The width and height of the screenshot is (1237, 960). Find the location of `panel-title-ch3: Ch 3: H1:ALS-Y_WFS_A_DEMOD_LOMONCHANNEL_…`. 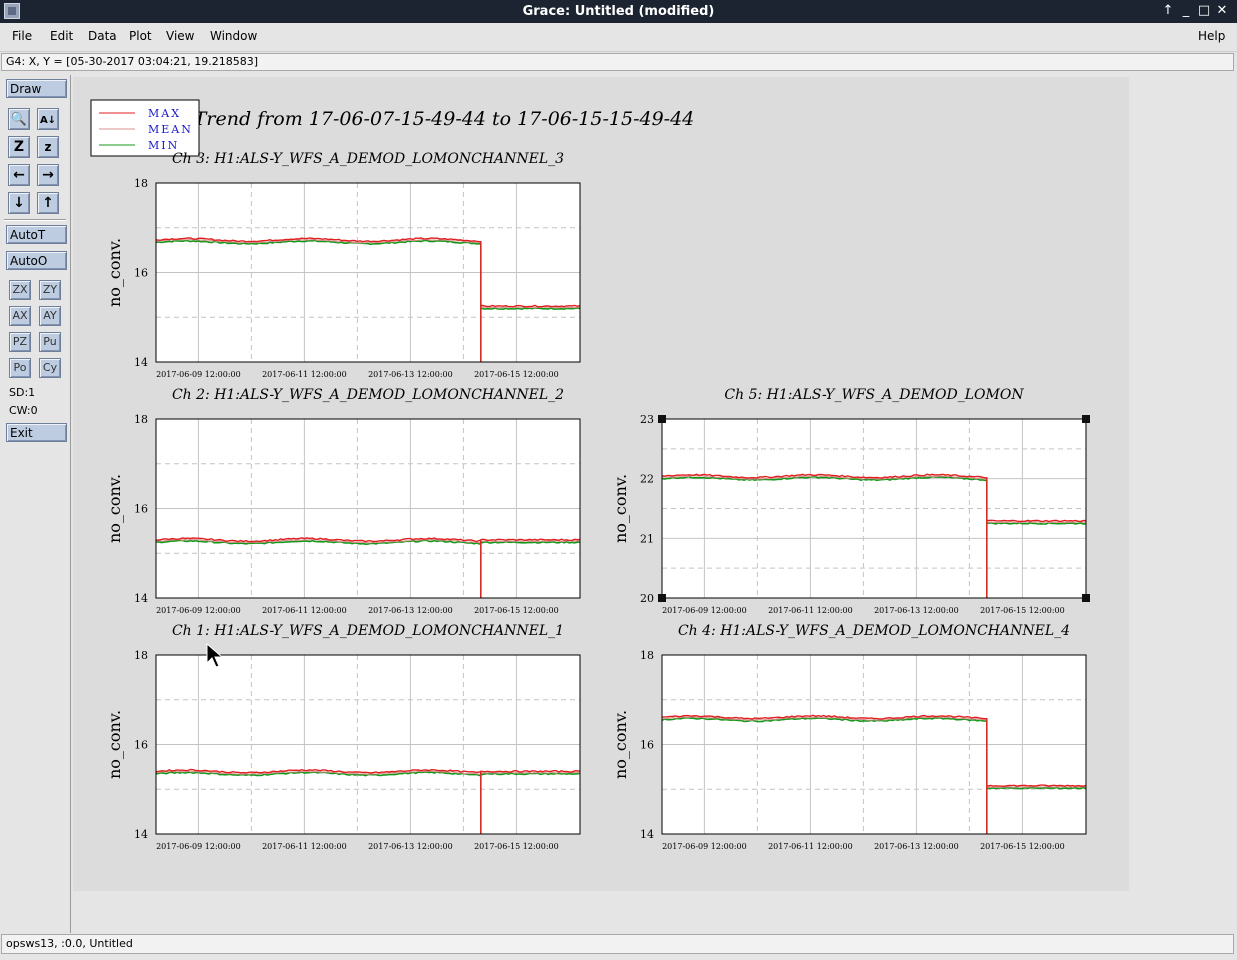

panel-title-ch3: Ch 3: H1:ALS-Y_WFS_A_DEMOD_LOMONCHANNEL_… is located at coordinates (368, 159).